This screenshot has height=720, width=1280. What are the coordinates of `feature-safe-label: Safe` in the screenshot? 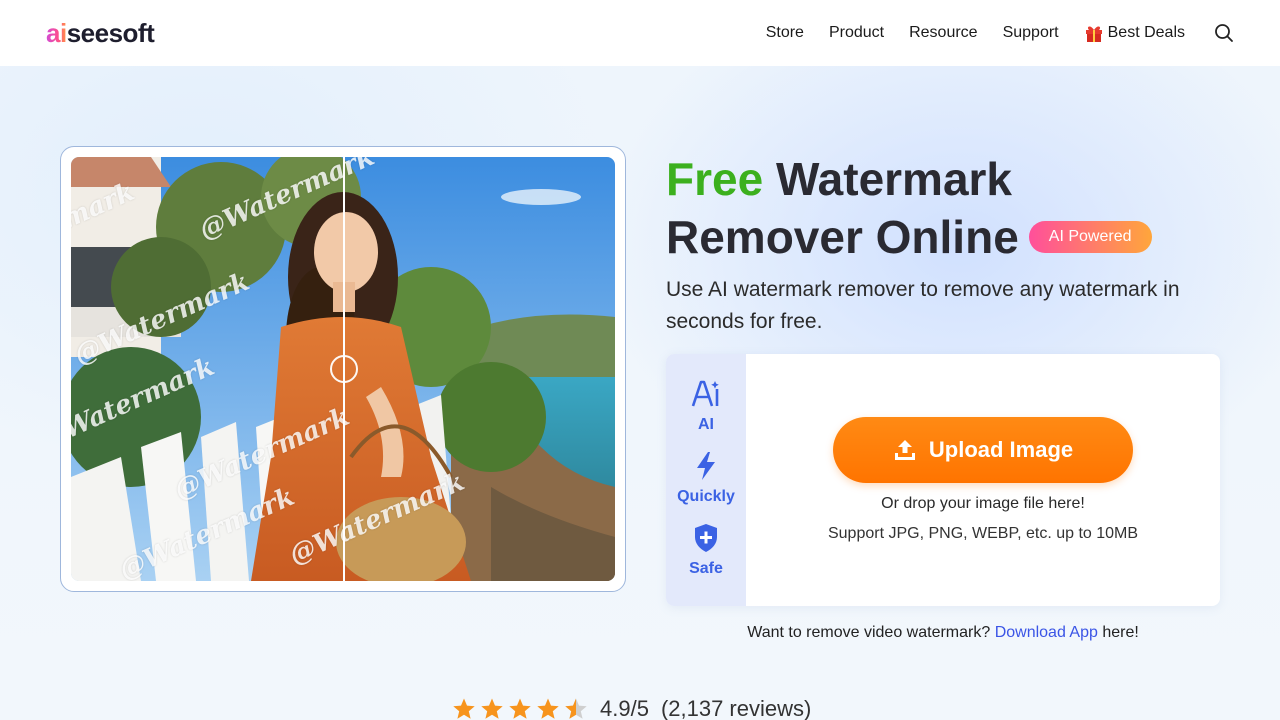 It's located at (706, 568).